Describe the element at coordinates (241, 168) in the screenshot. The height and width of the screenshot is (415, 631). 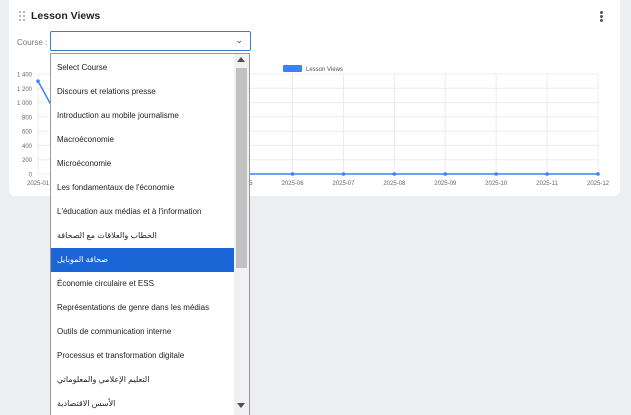
I see `scroll-thumb` at that location.